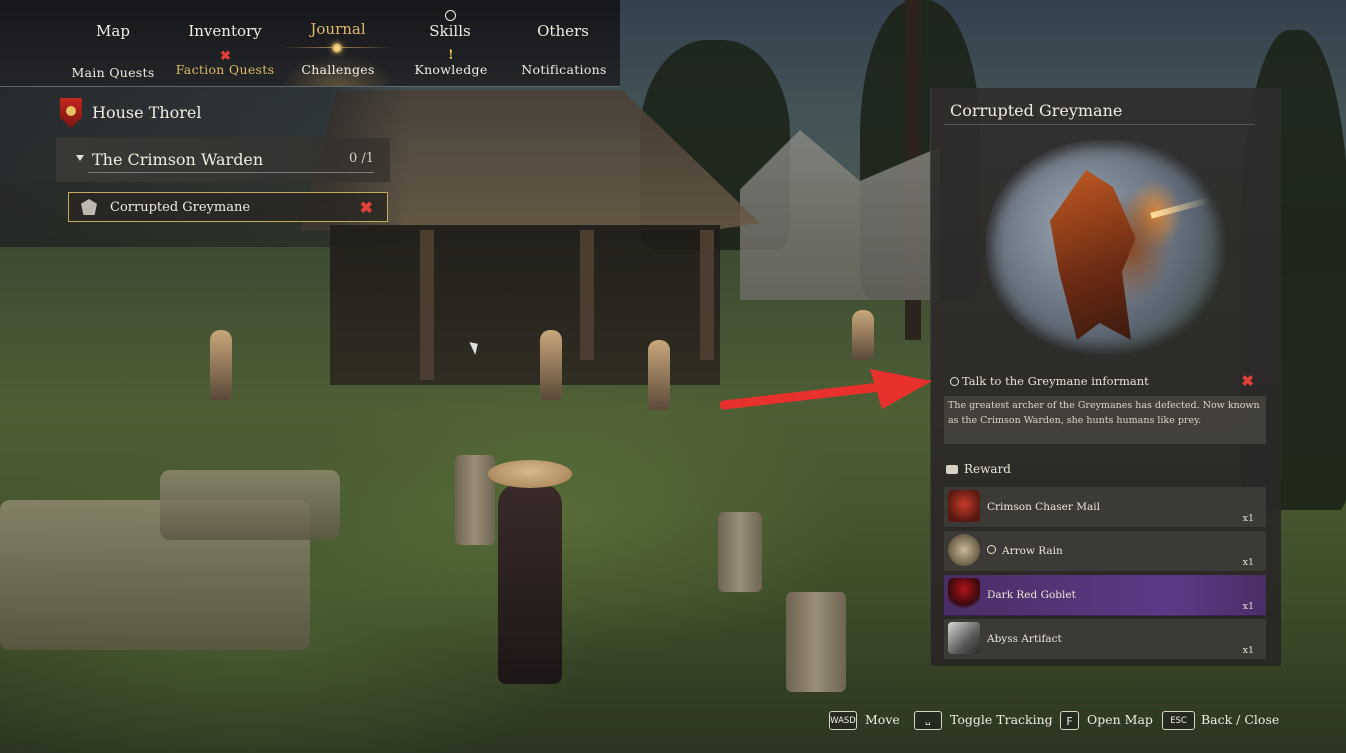 The image size is (1346, 753). What do you see at coordinates (987, 469) in the screenshot?
I see `reward-heading-label: Reward` at bounding box center [987, 469].